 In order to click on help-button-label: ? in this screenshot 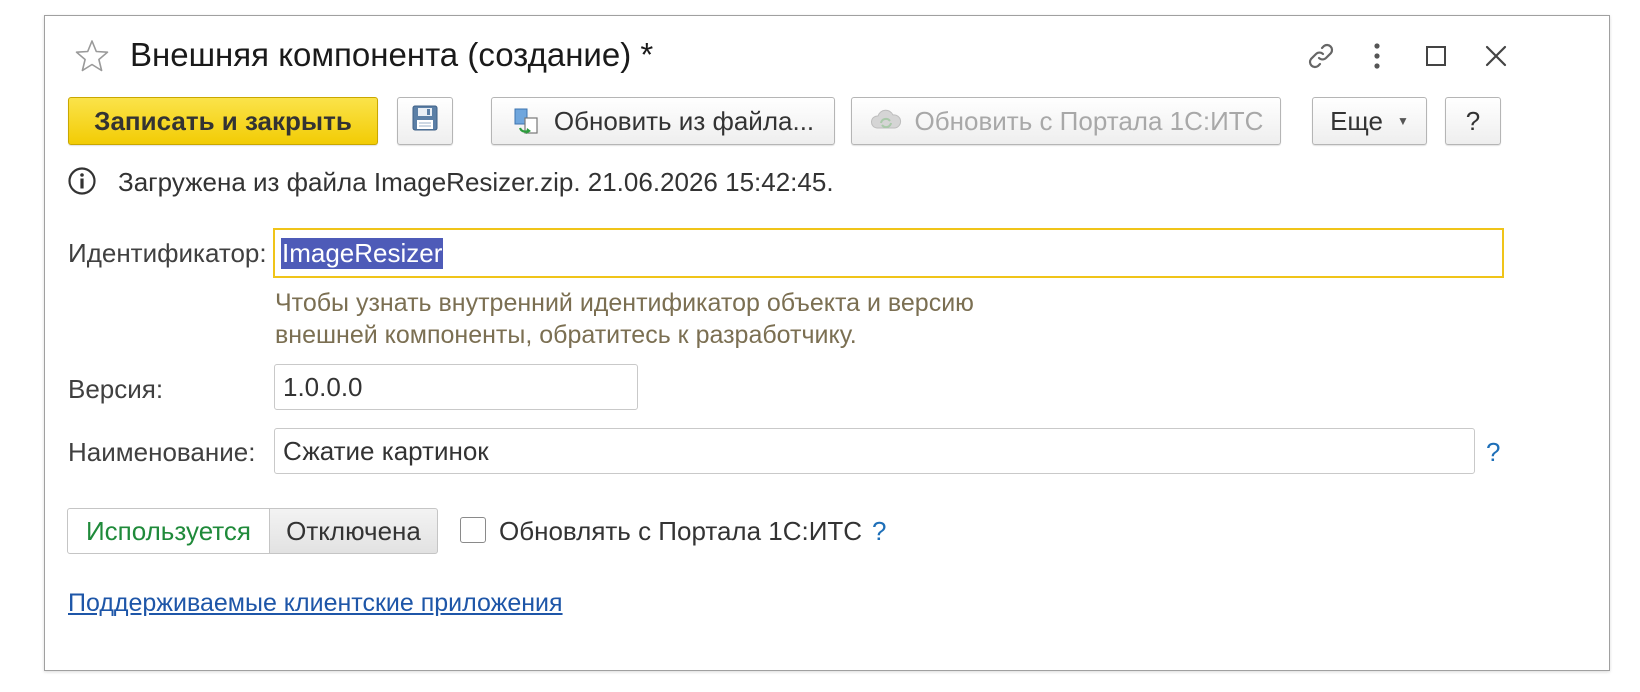, I will do `click(1473, 120)`.